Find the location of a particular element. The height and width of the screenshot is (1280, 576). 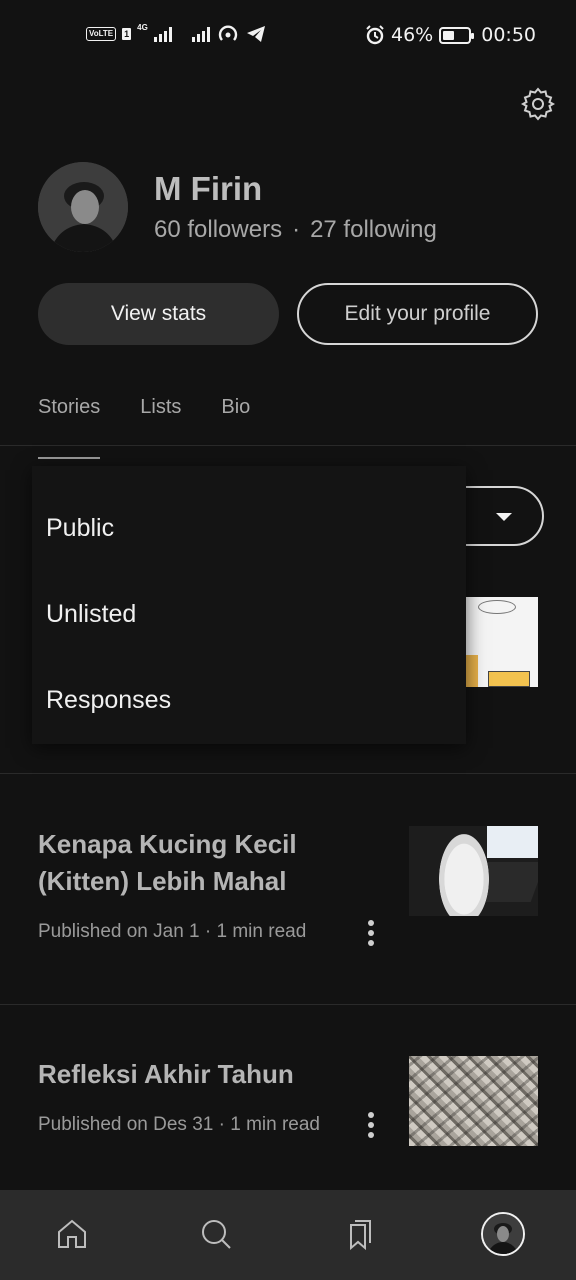

tab-bio: Bio is located at coordinates (235, 414).